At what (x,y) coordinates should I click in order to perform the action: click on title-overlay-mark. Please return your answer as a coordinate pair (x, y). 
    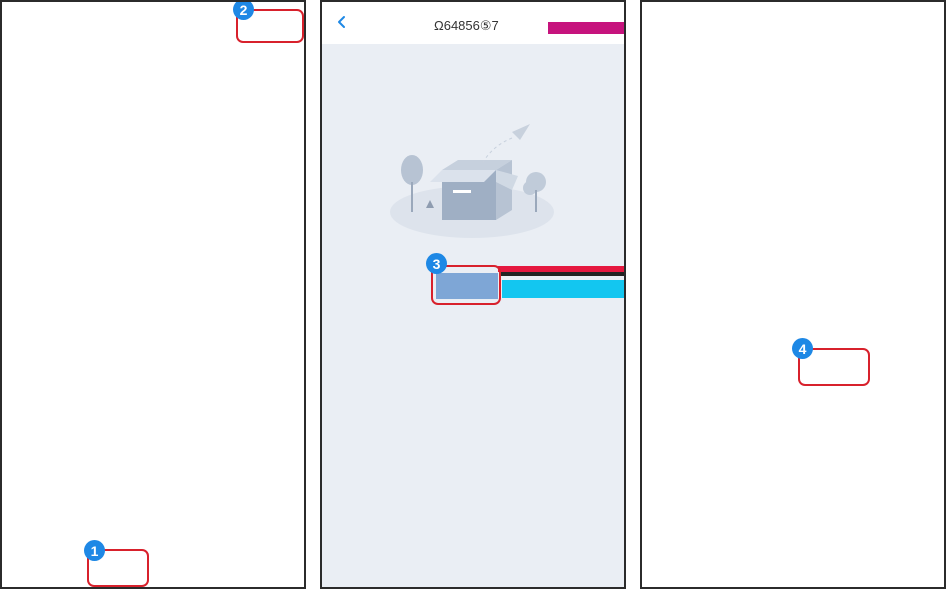
    Looking at the image, I should click on (586, 28).